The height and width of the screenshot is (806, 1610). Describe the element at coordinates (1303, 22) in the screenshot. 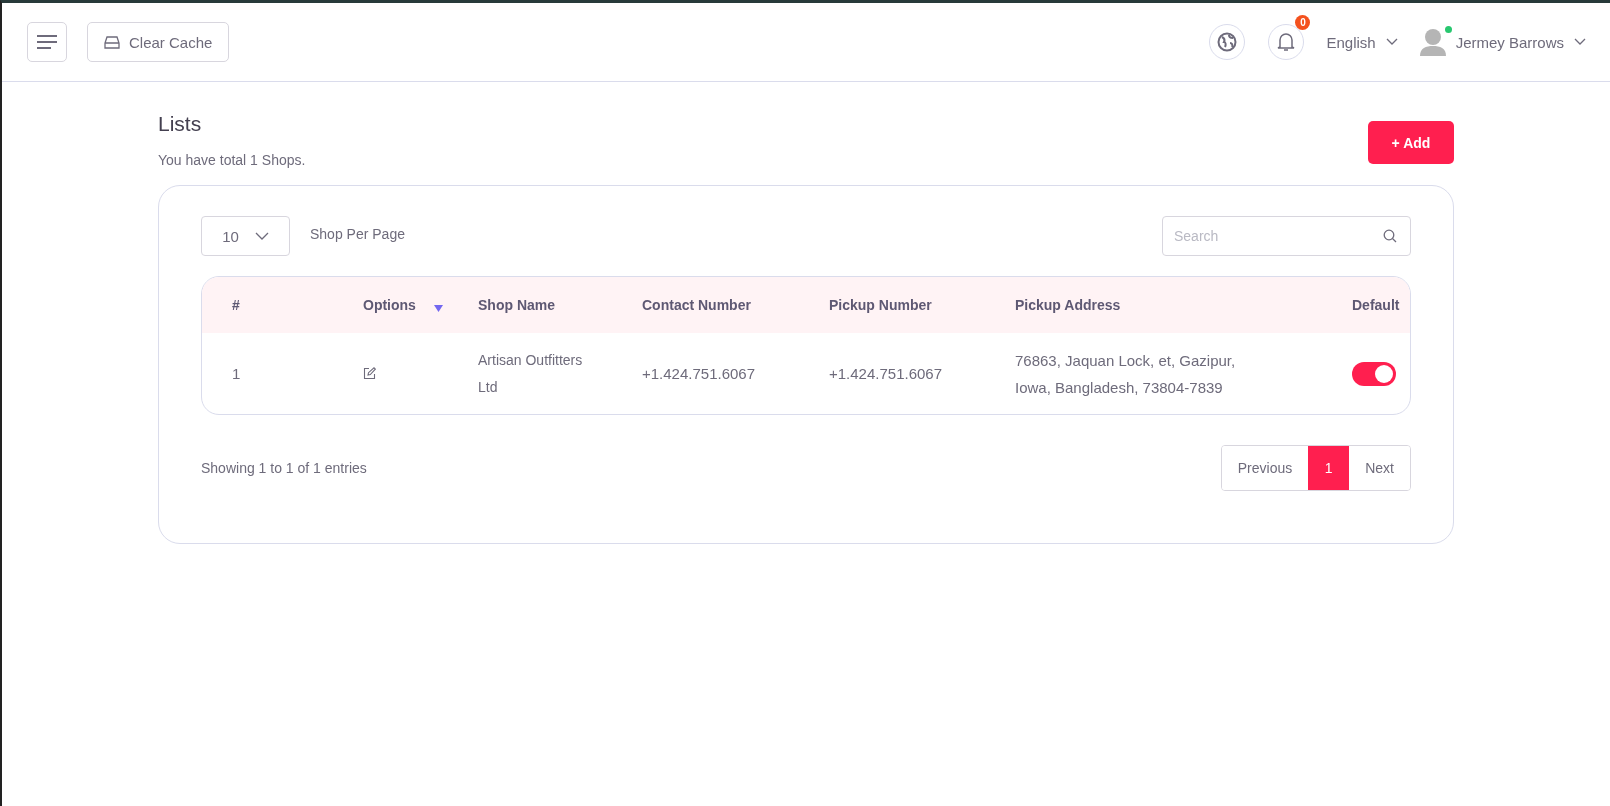

I see `notification-badge: 0` at that location.